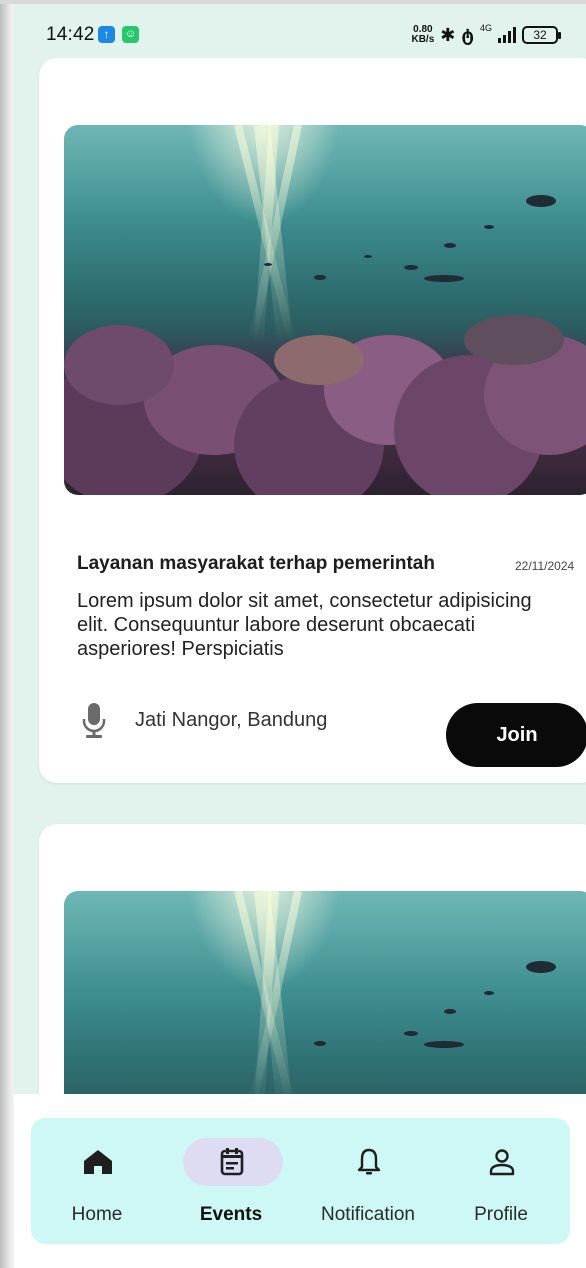 This screenshot has width=586, height=1268. What do you see at coordinates (300, 1181) in the screenshot?
I see `bottom-navigation: Home Events Notification Profile` at bounding box center [300, 1181].